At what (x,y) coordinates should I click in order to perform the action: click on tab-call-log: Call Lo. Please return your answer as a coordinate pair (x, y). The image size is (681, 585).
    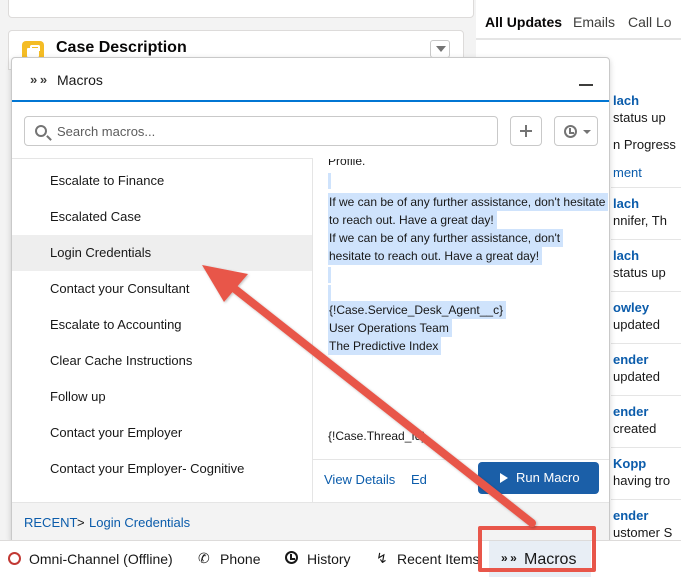
    Looking at the image, I should click on (650, 22).